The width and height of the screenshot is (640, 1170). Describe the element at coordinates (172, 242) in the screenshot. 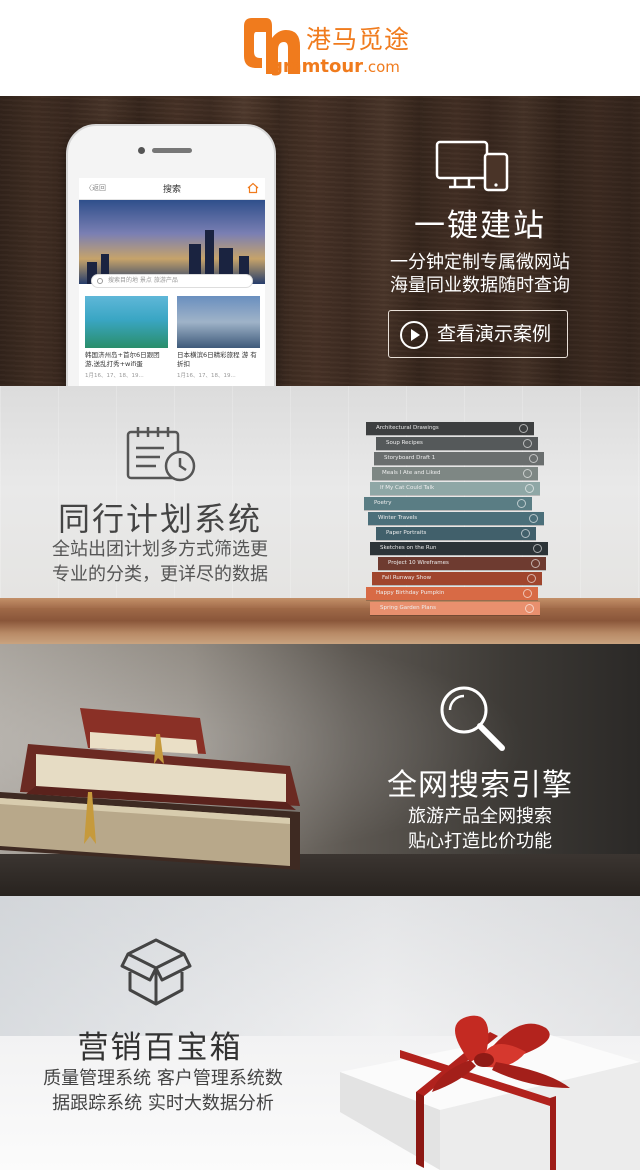

I see `screen-city-banner` at that location.